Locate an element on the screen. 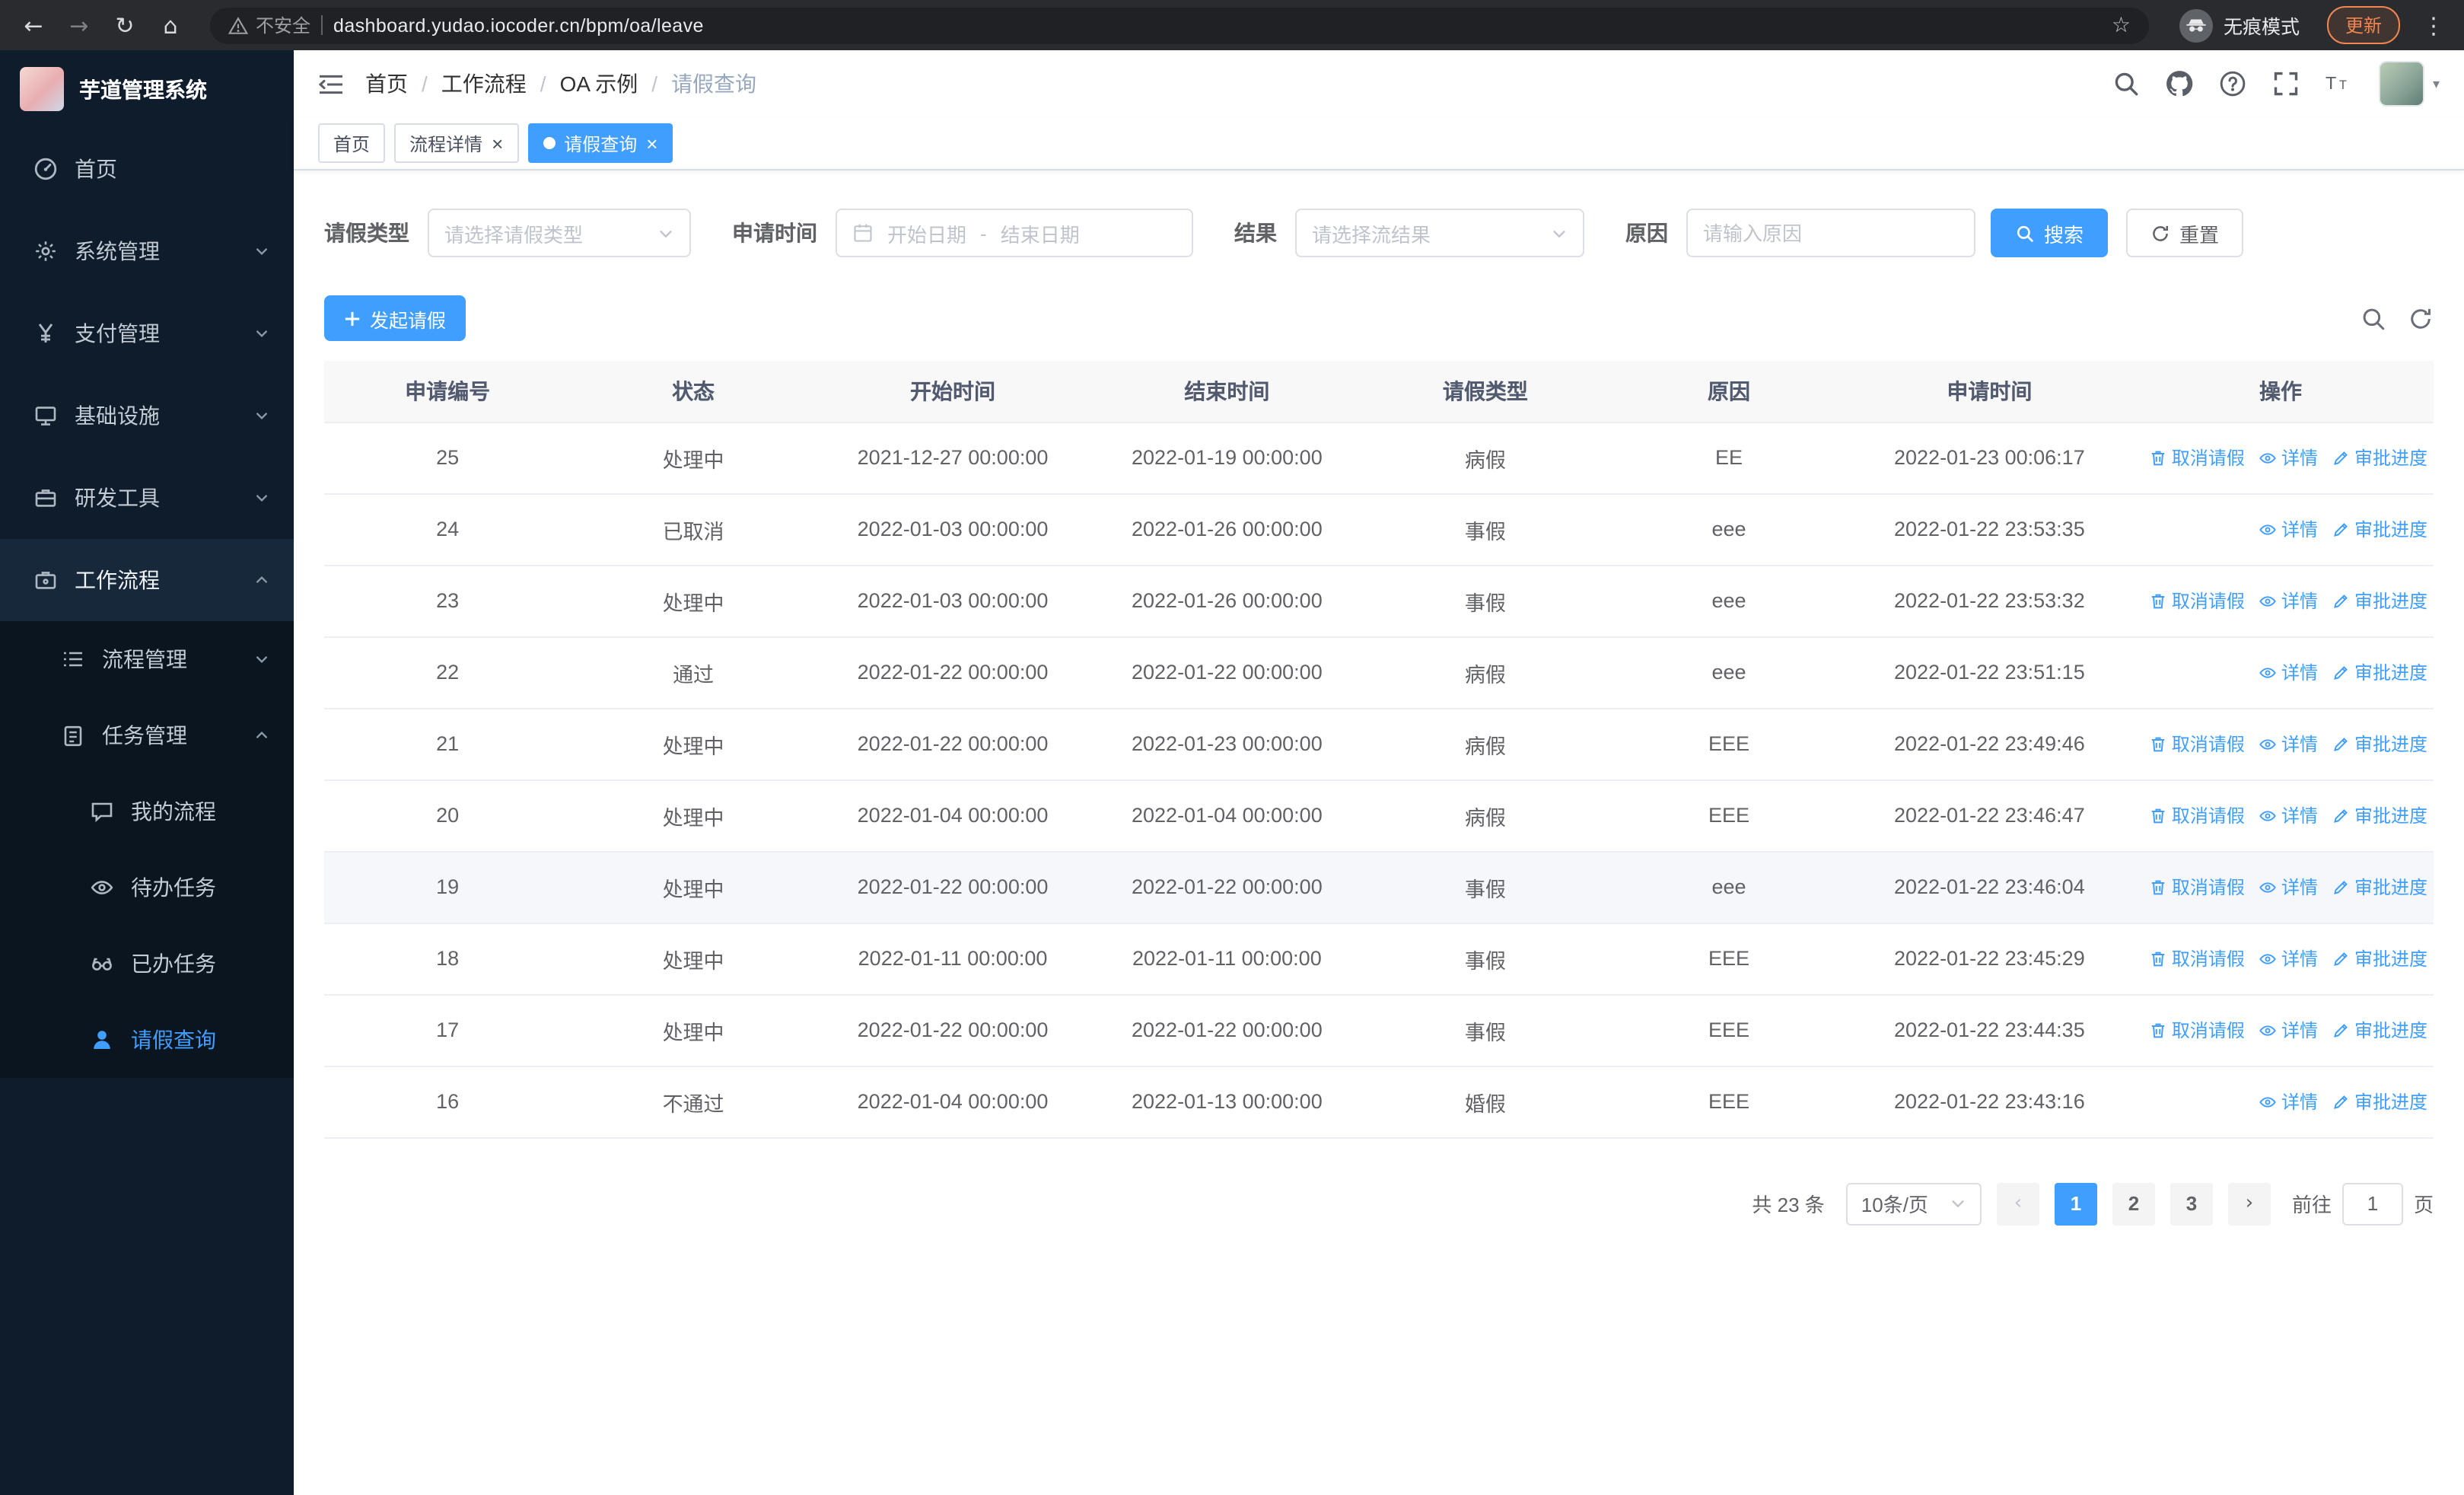 The image size is (2464, 1495). tab-process-detail: 流程详情 × is located at coordinates (456, 143).